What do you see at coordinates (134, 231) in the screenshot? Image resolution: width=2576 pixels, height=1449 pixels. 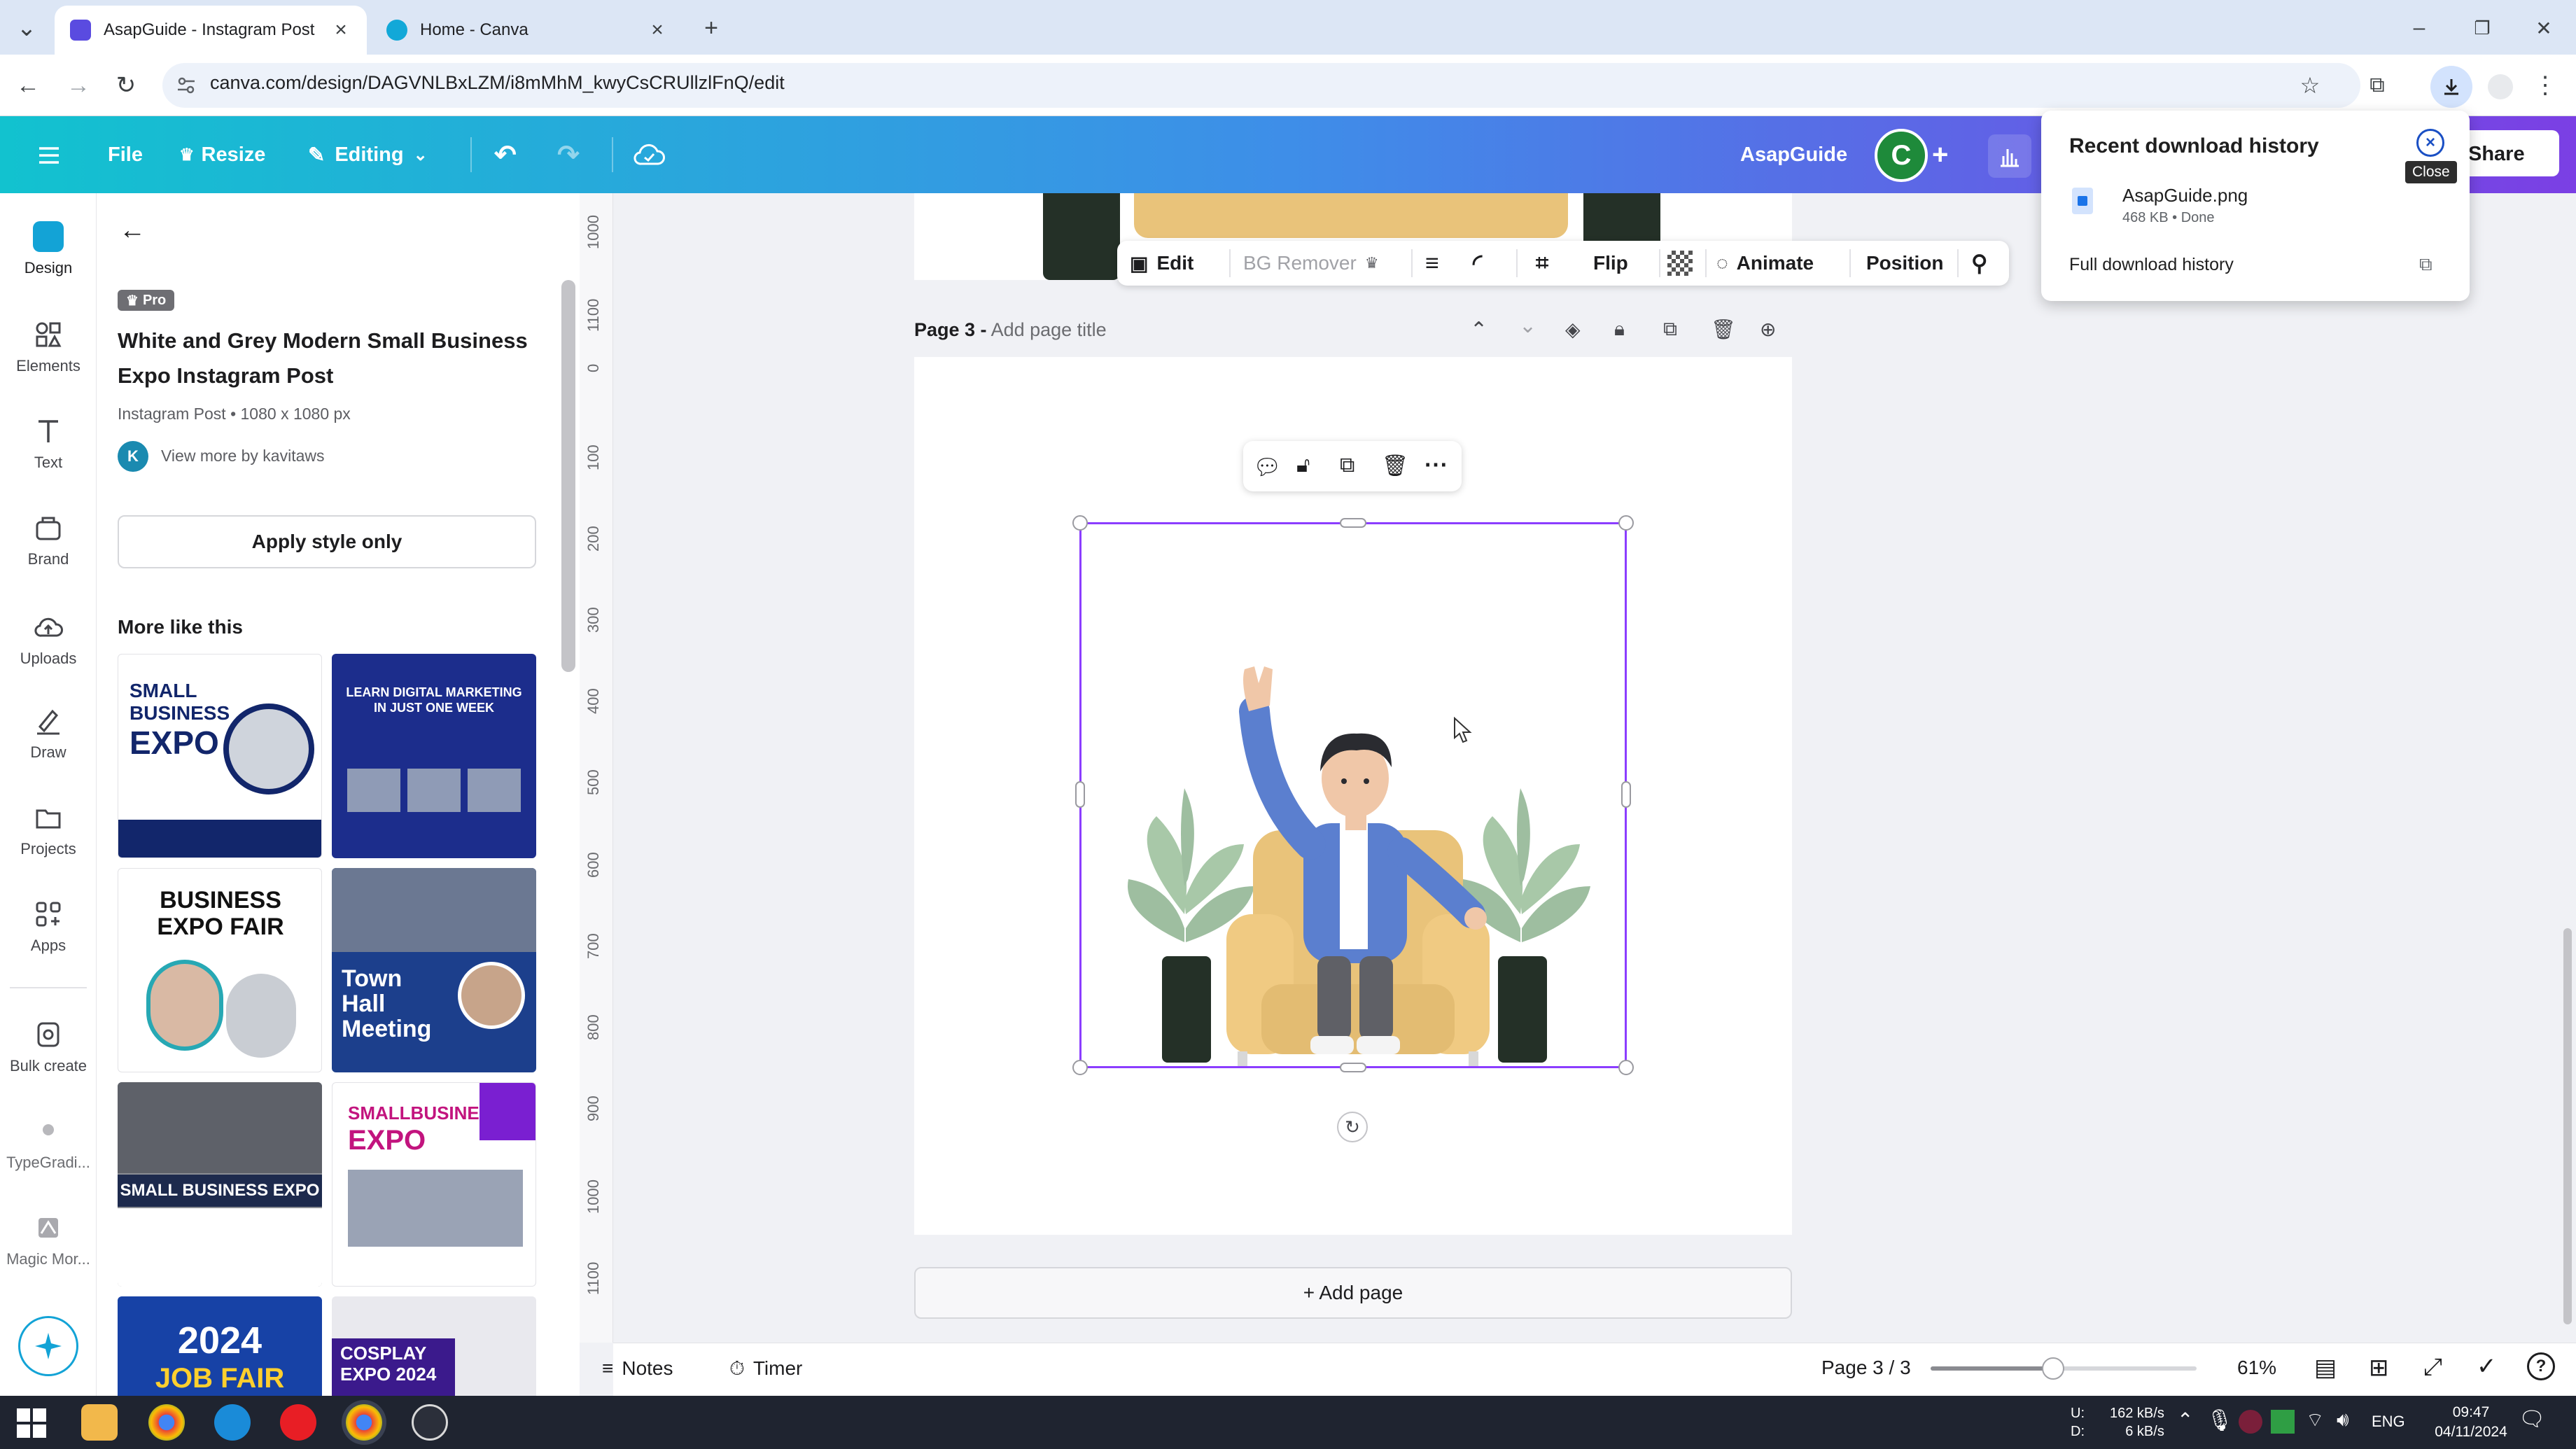 I see `back-arrow-icon: ←` at bounding box center [134, 231].